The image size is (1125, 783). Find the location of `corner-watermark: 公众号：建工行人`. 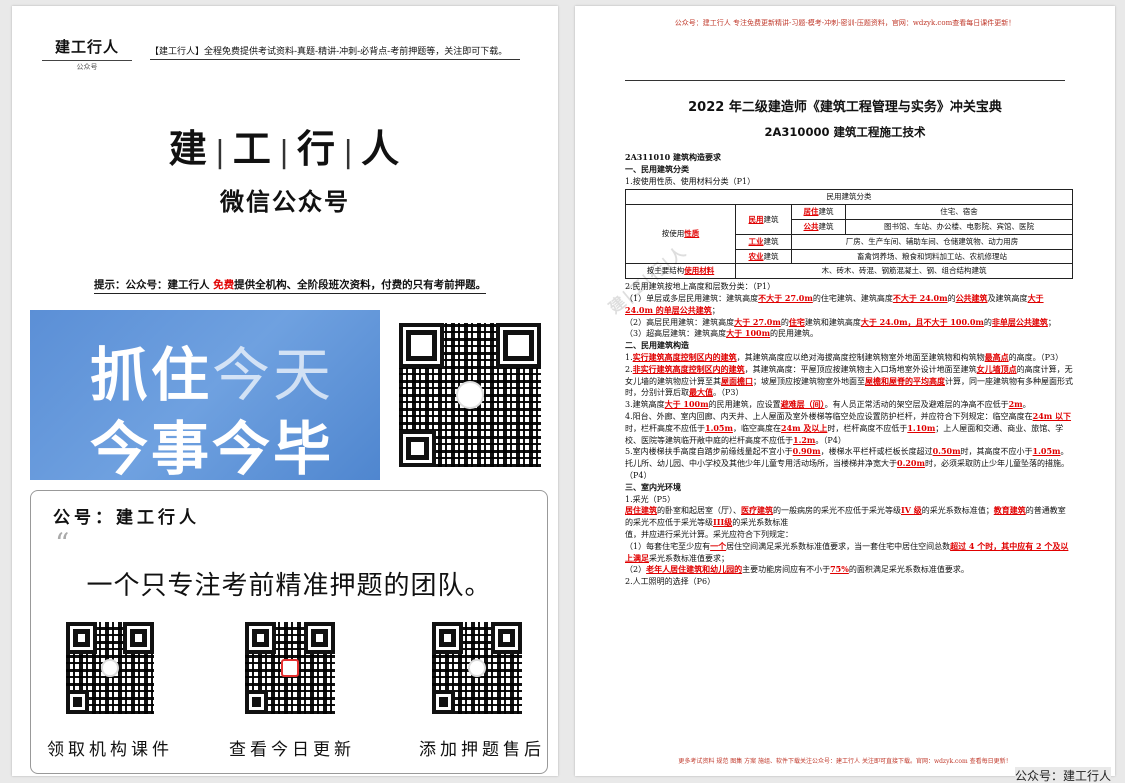

corner-watermark: 公众号：建工行人 is located at coordinates (1062, 775).